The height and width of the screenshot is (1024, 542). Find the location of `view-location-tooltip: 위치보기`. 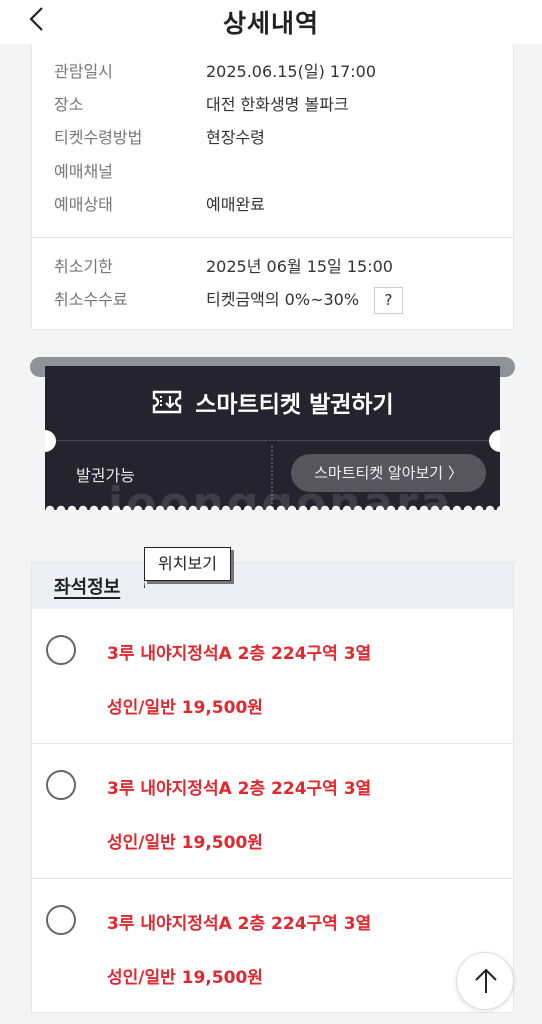

view-location-tooltip: 위치보기 is located at coordinates (187, 567).